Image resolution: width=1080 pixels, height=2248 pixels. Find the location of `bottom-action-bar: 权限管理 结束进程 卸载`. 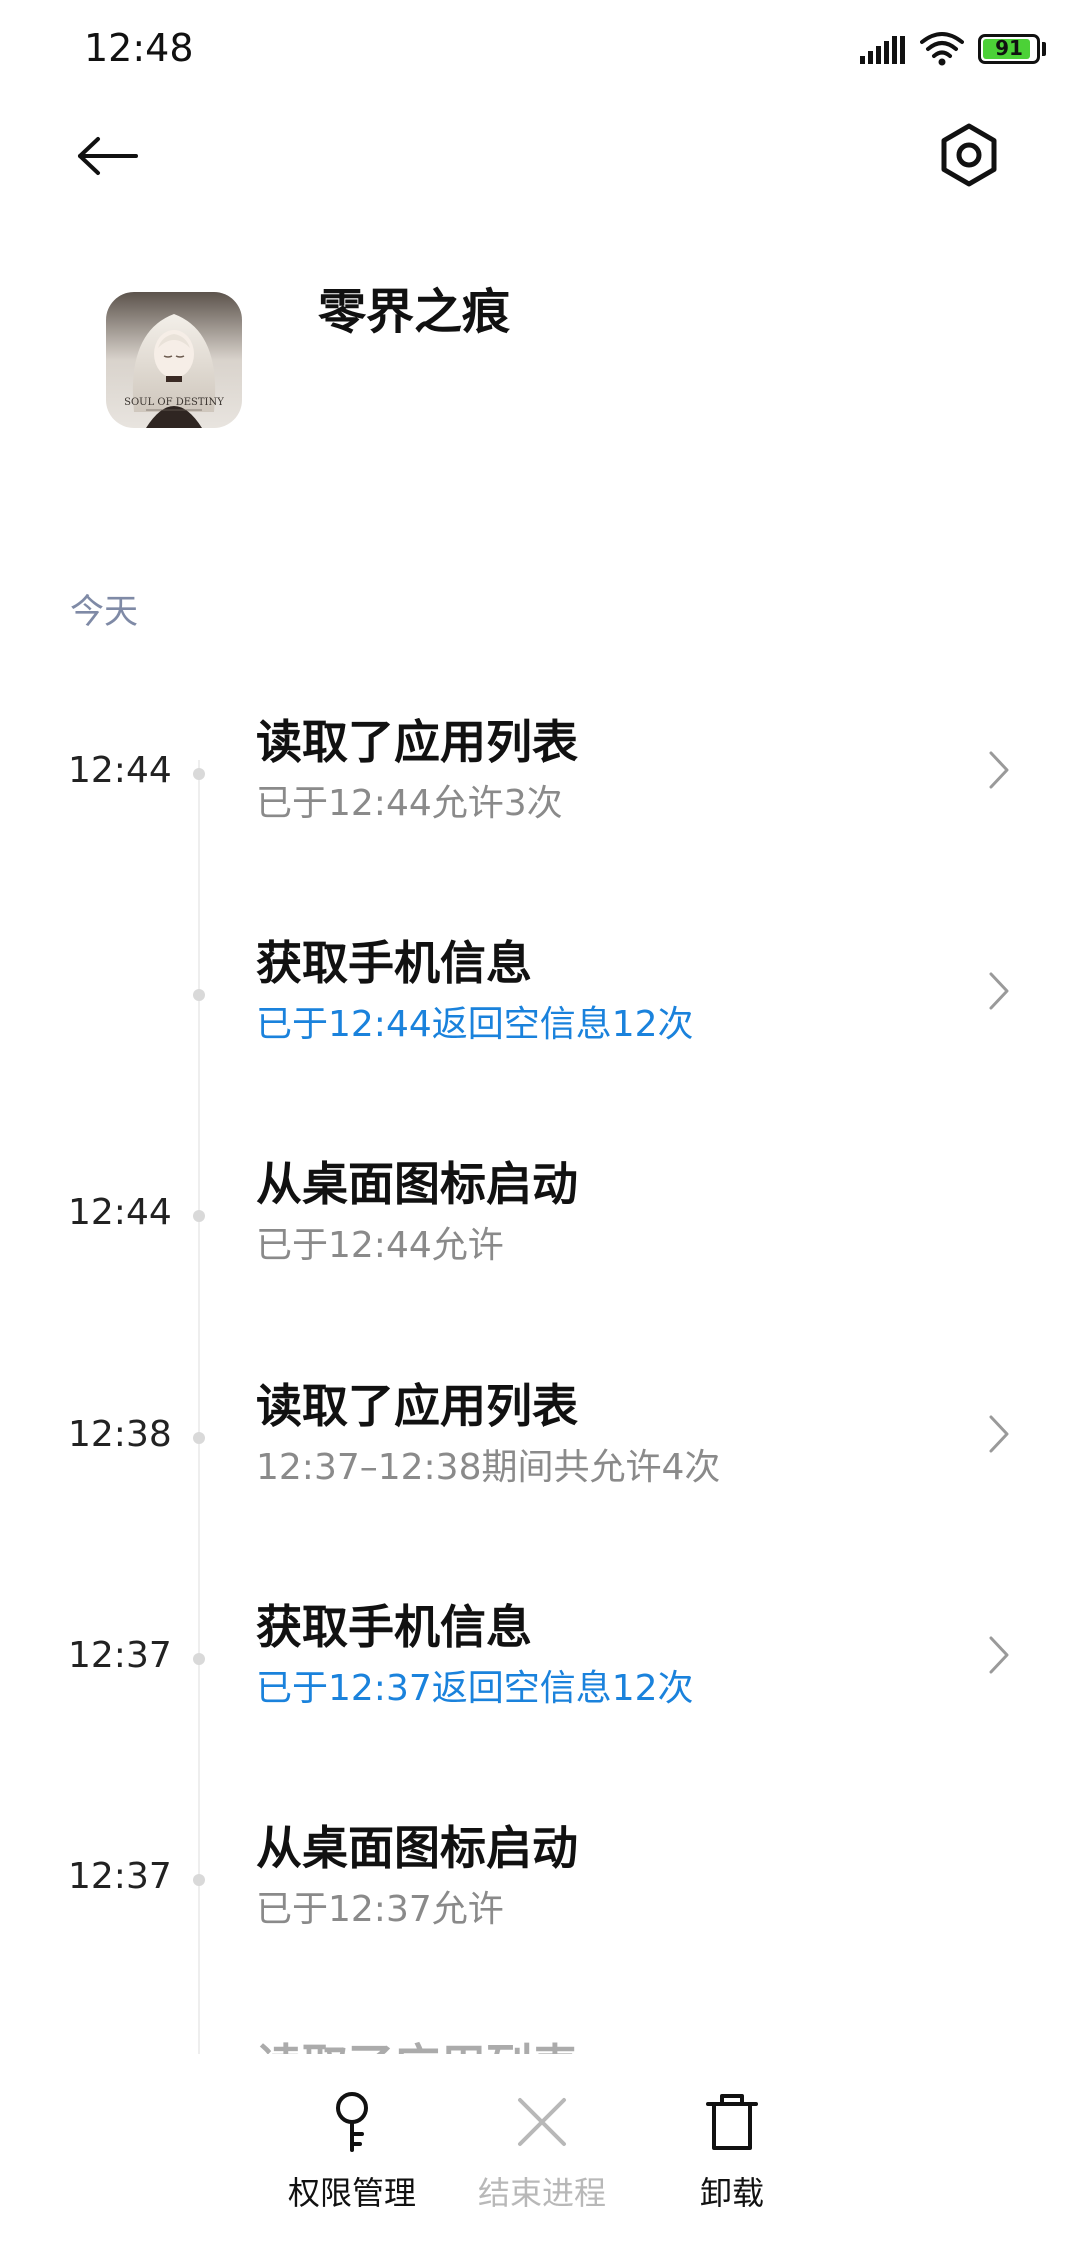

bottom-action-bar: 权限管理 结束进程 卸载 is located at coordinates (540, 2151).